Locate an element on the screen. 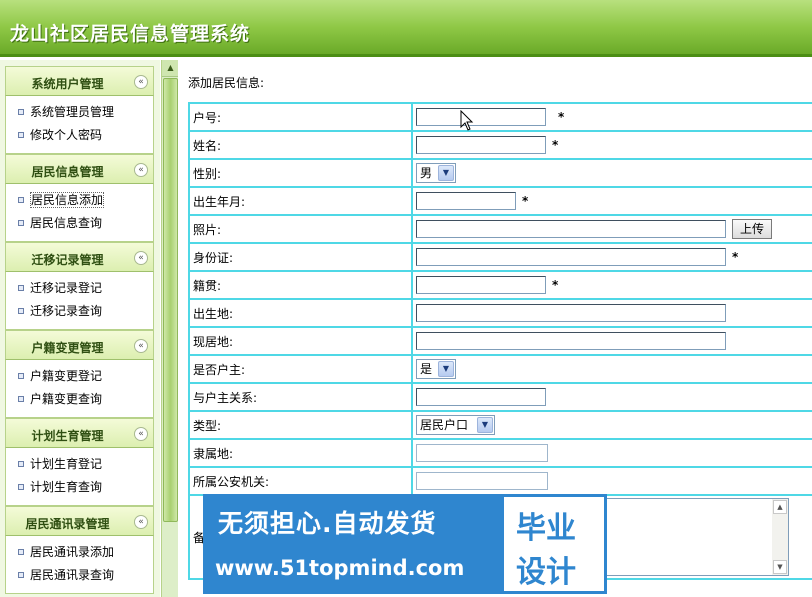 This screenshot has width=812, height=597. type-select: 居民户口 ▼ is located at coordinates (455, 425).